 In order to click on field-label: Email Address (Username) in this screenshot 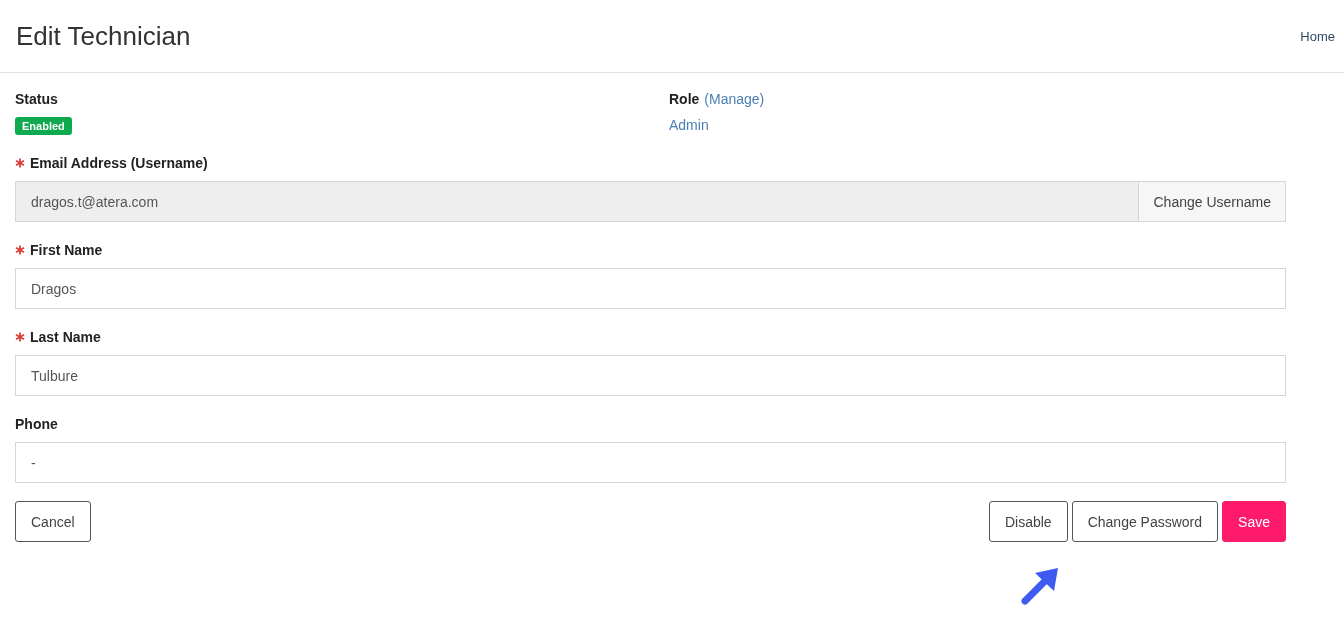, I will do `click(119, 163)`.